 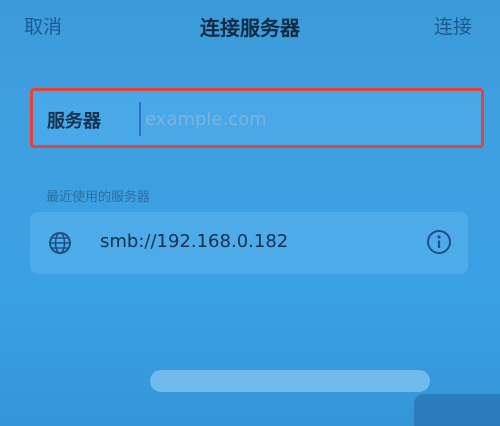 What do you see at coordinates (453, 25) in the screenshot?
I see `connect-button: 连接` at bounding box center [453, 25].